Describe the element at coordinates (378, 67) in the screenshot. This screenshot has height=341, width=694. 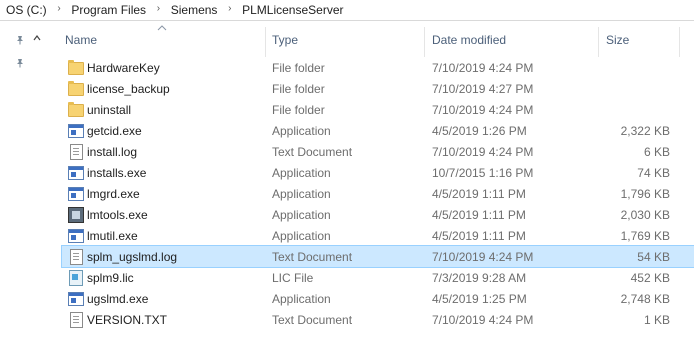
I see `file-row: HardwareKey File folder 7/10/2019 4:24 PM` at that location.